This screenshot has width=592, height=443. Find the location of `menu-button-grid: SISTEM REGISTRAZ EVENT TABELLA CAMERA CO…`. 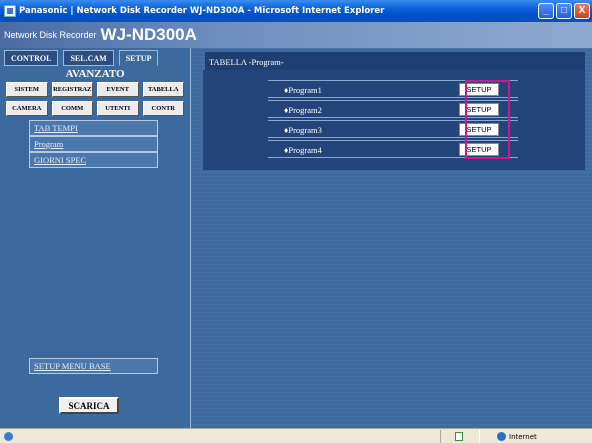

menu-button-grid: SISTEM REGISTRAZ EVENT TABELLA CAMERA CO… is located at coordinates (95, 99).